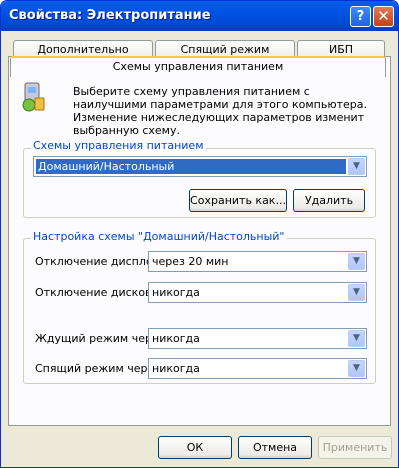 This screenshot has width=399, height=468. I want to click on cancel-button: Отмена, so click(275, 447).